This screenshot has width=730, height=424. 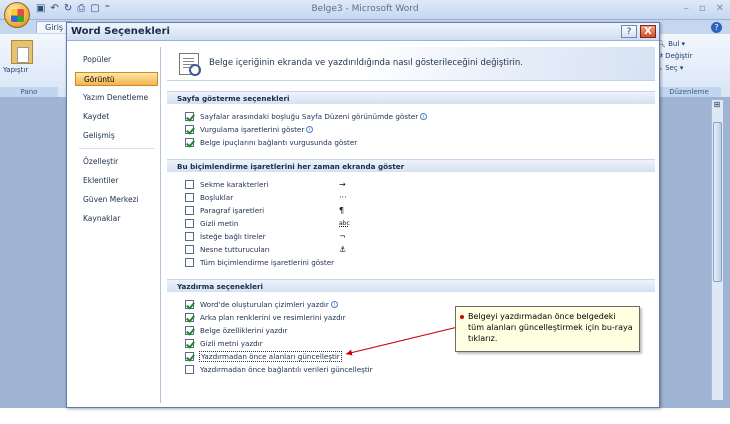 I want to click on nav-divider, so click(x=116, y=148).